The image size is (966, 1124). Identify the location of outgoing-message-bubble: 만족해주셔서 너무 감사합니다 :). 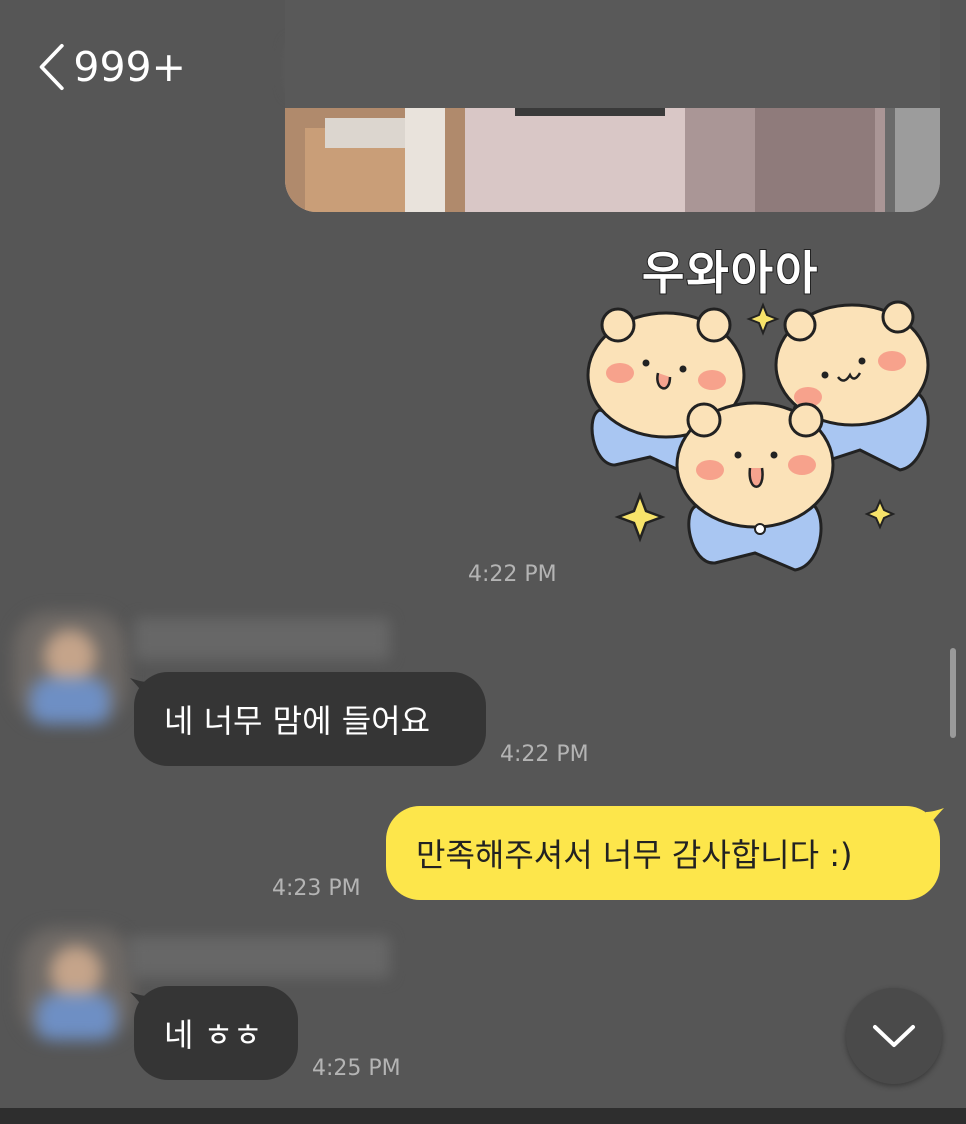
(663, 853).